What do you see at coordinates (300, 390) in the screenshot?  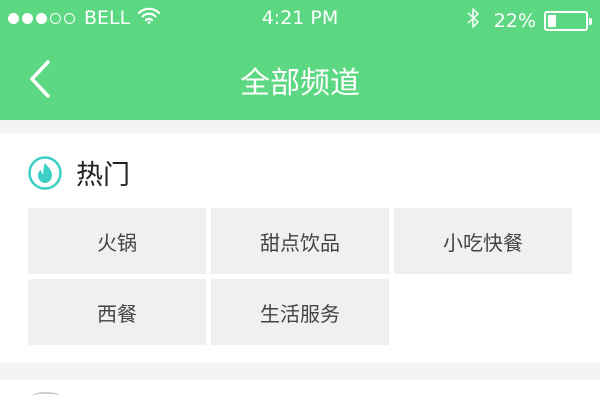 I see `next-section` at bounding box center [300, 390].